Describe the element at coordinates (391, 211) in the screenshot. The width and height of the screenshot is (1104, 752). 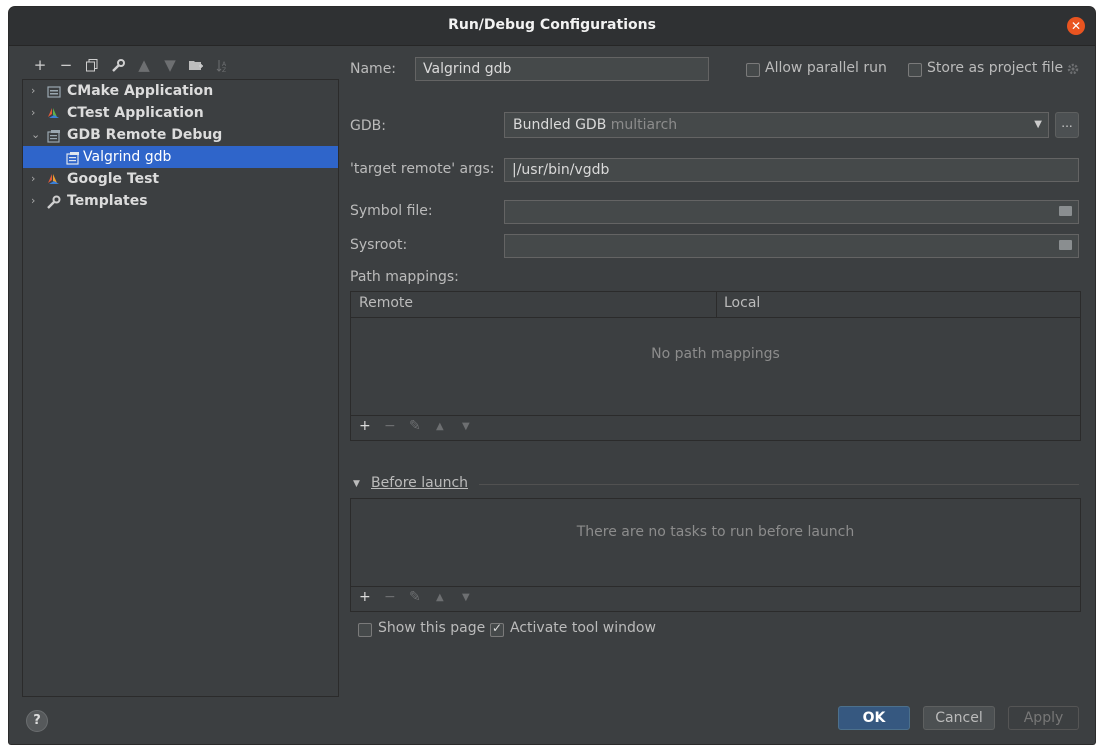
I see `symbol-file-label: Symbol file:` at that location.